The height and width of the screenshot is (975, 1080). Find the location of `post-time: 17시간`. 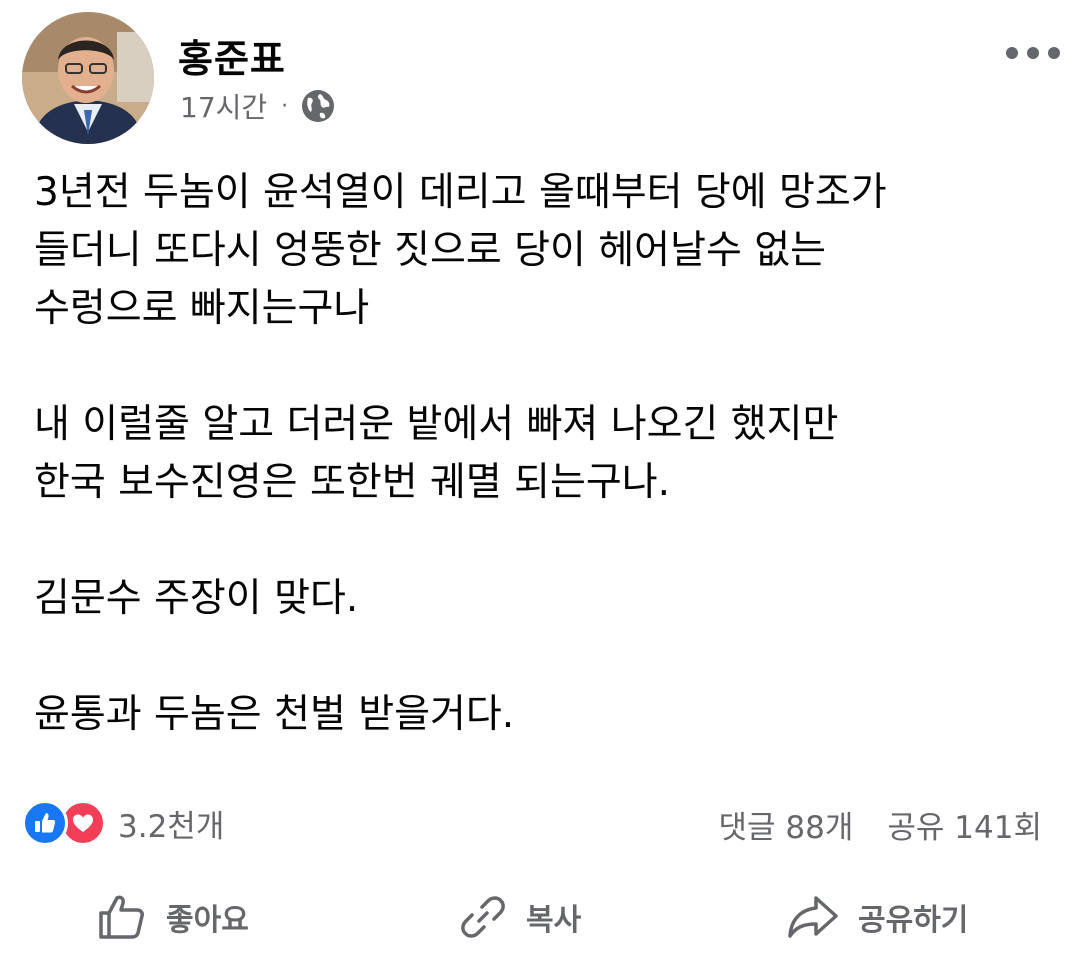

post-time: 17시간 is located at coordinates (223, 106).